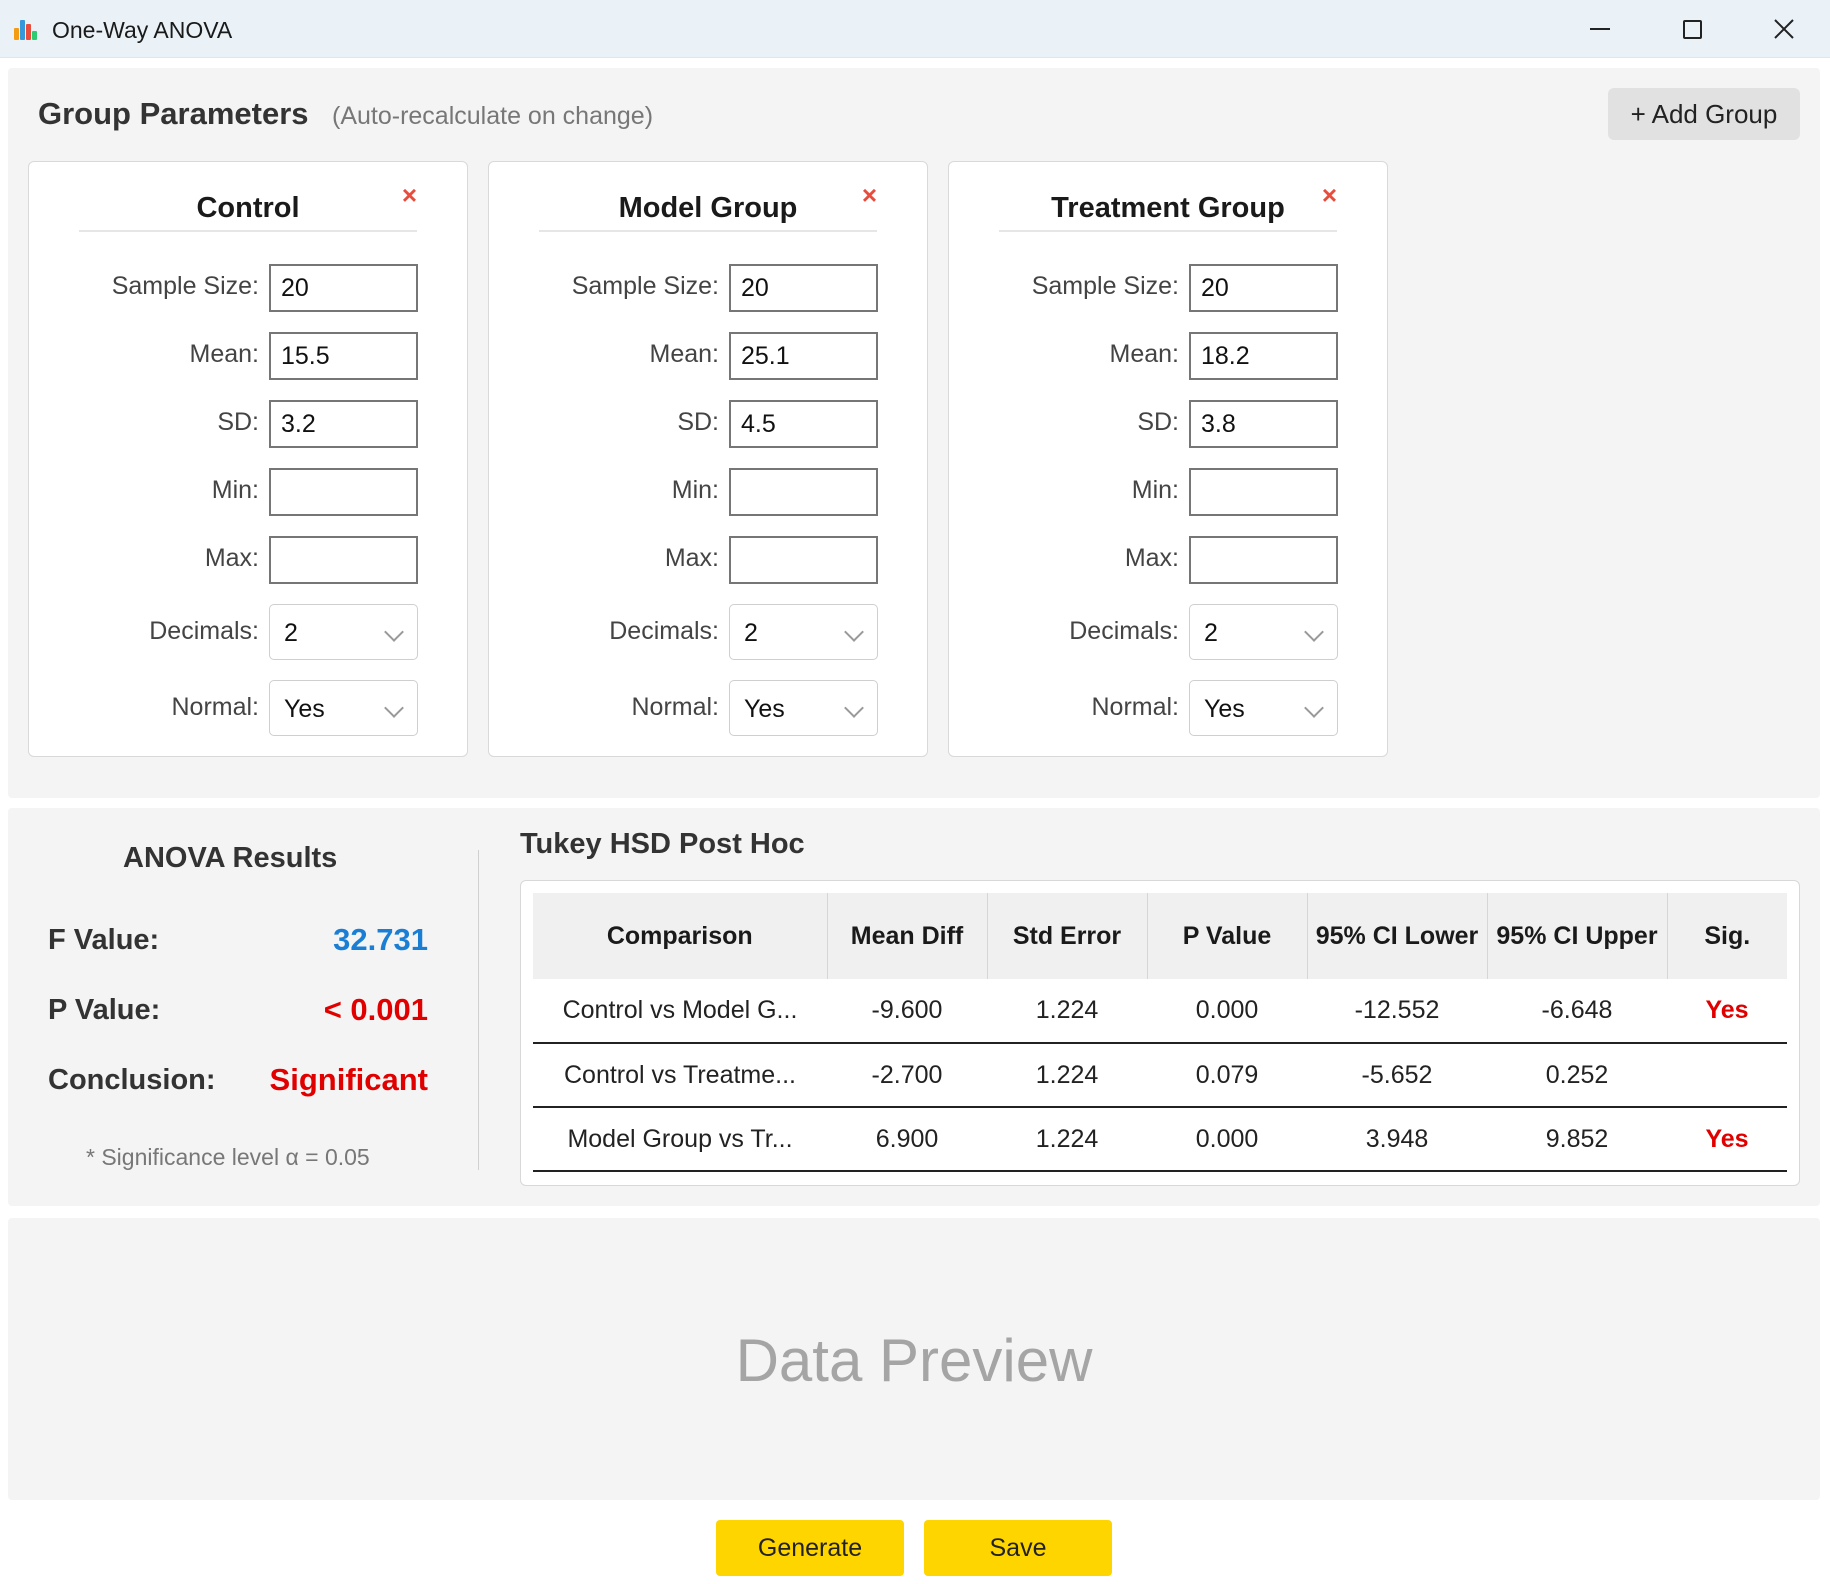  I want to click on group-name: Model Group, so click(708, 212).